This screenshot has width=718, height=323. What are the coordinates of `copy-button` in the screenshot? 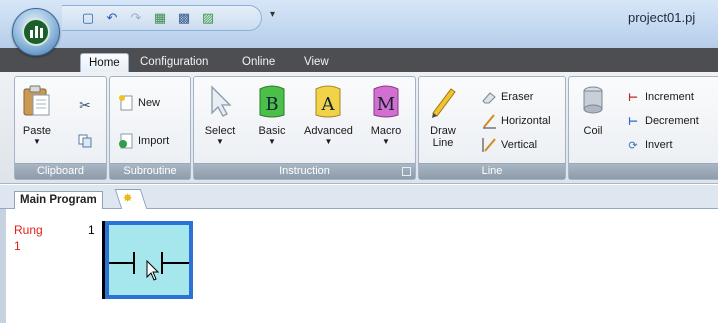 It's located at (85, 141).